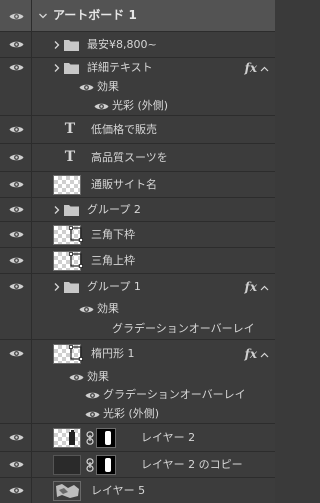 The height and width of the screenshot is (503, 320). I want to click on effect-label: グラデーションオーバーレイ, so click(183, 328).